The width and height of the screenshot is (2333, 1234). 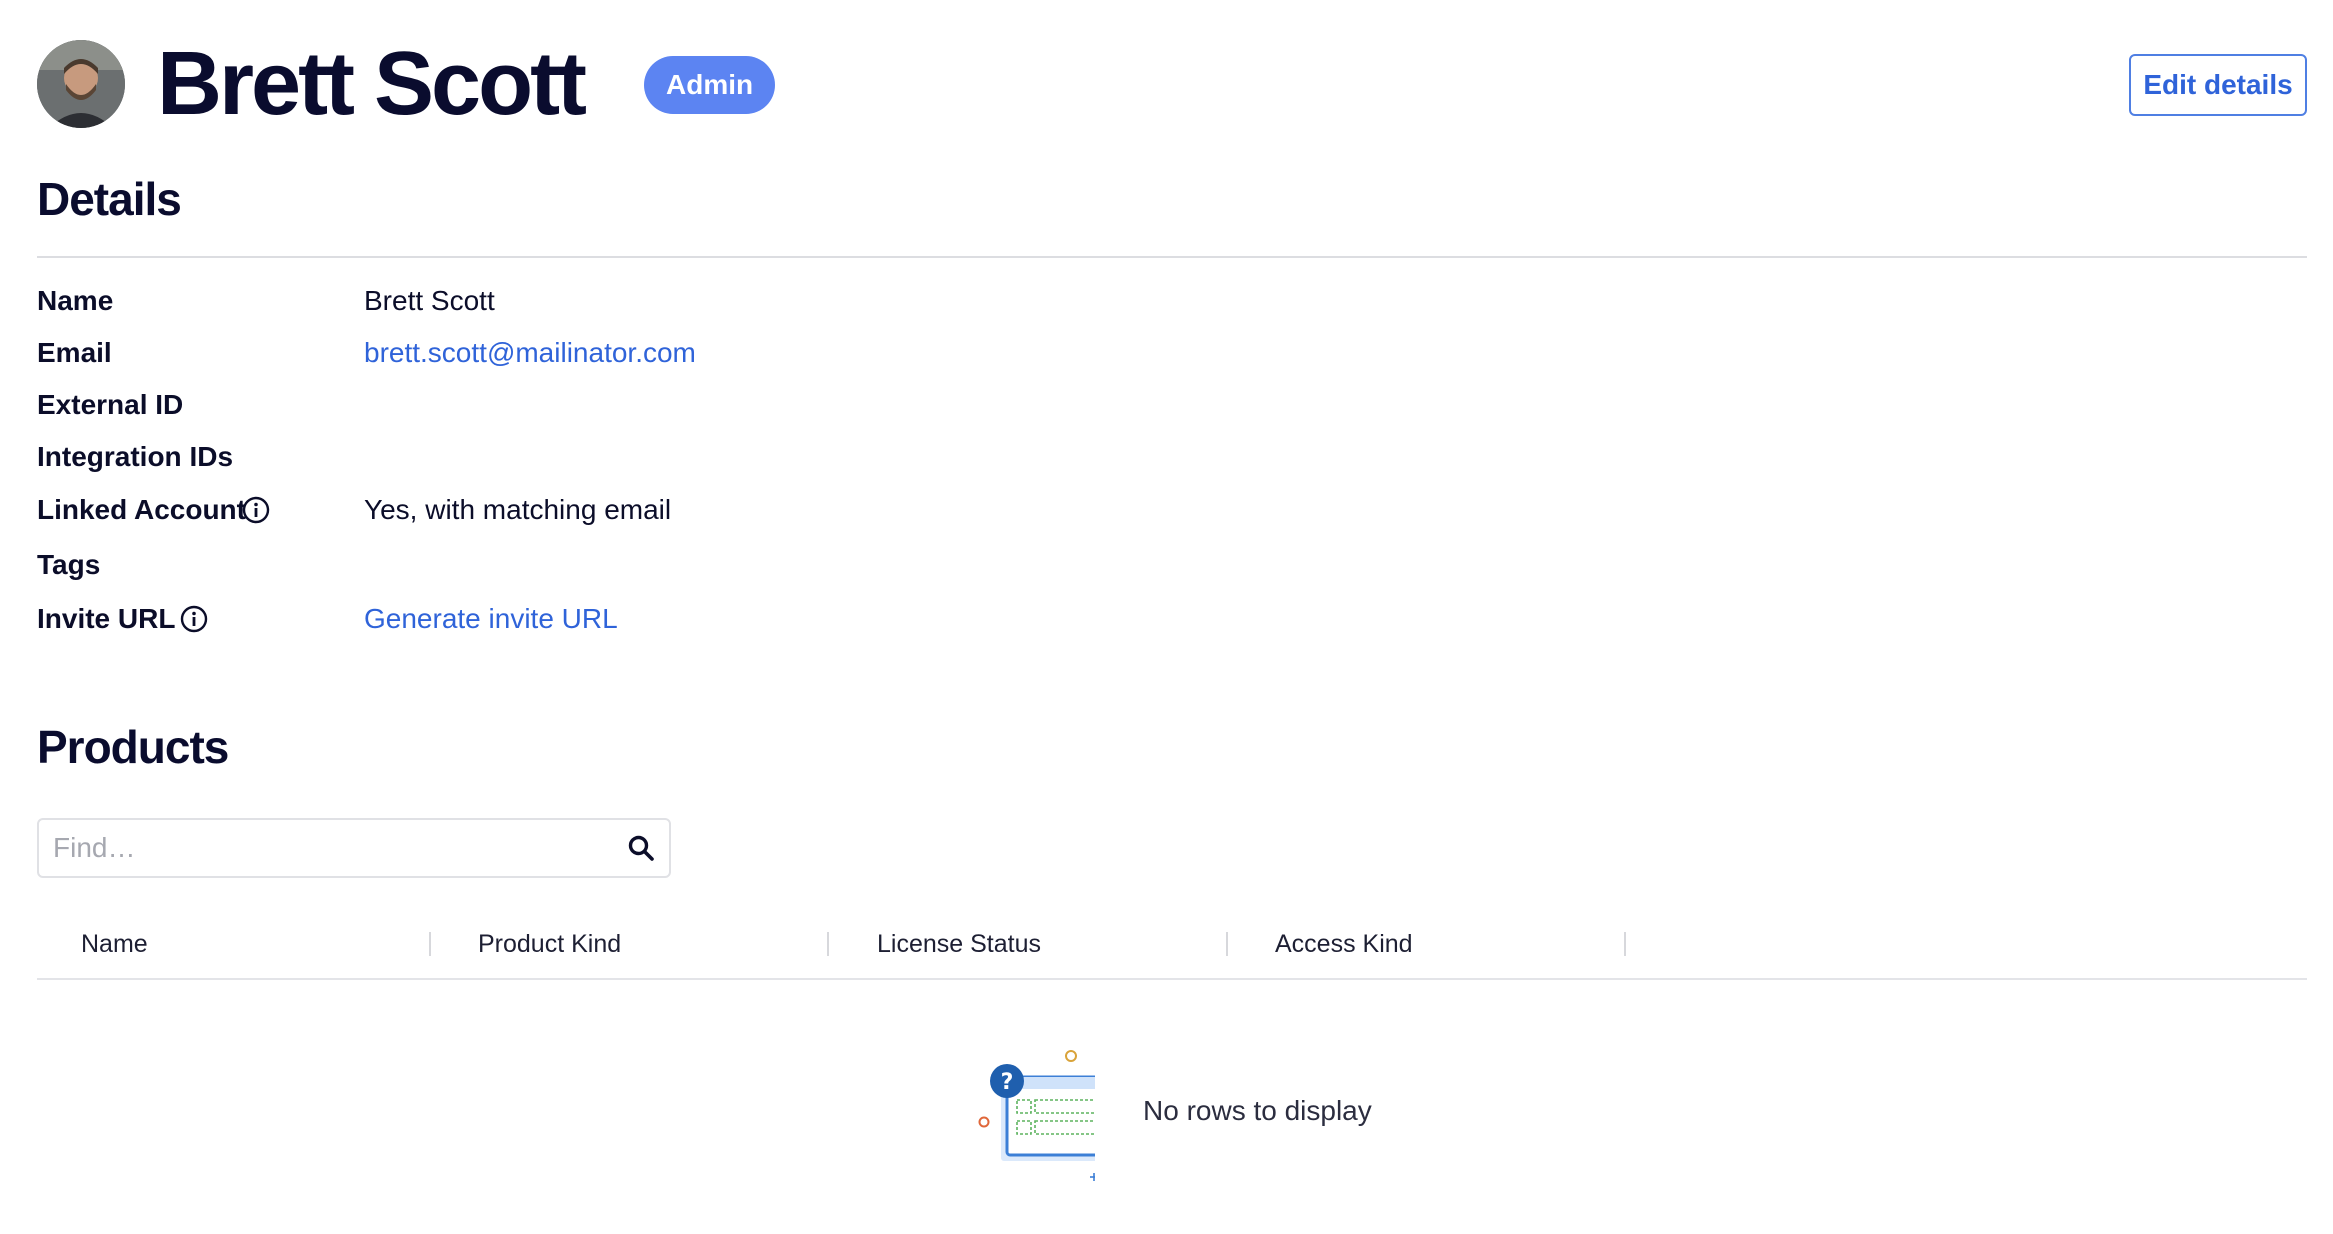 I want to click on search-icon, so click(x=641, y=848).